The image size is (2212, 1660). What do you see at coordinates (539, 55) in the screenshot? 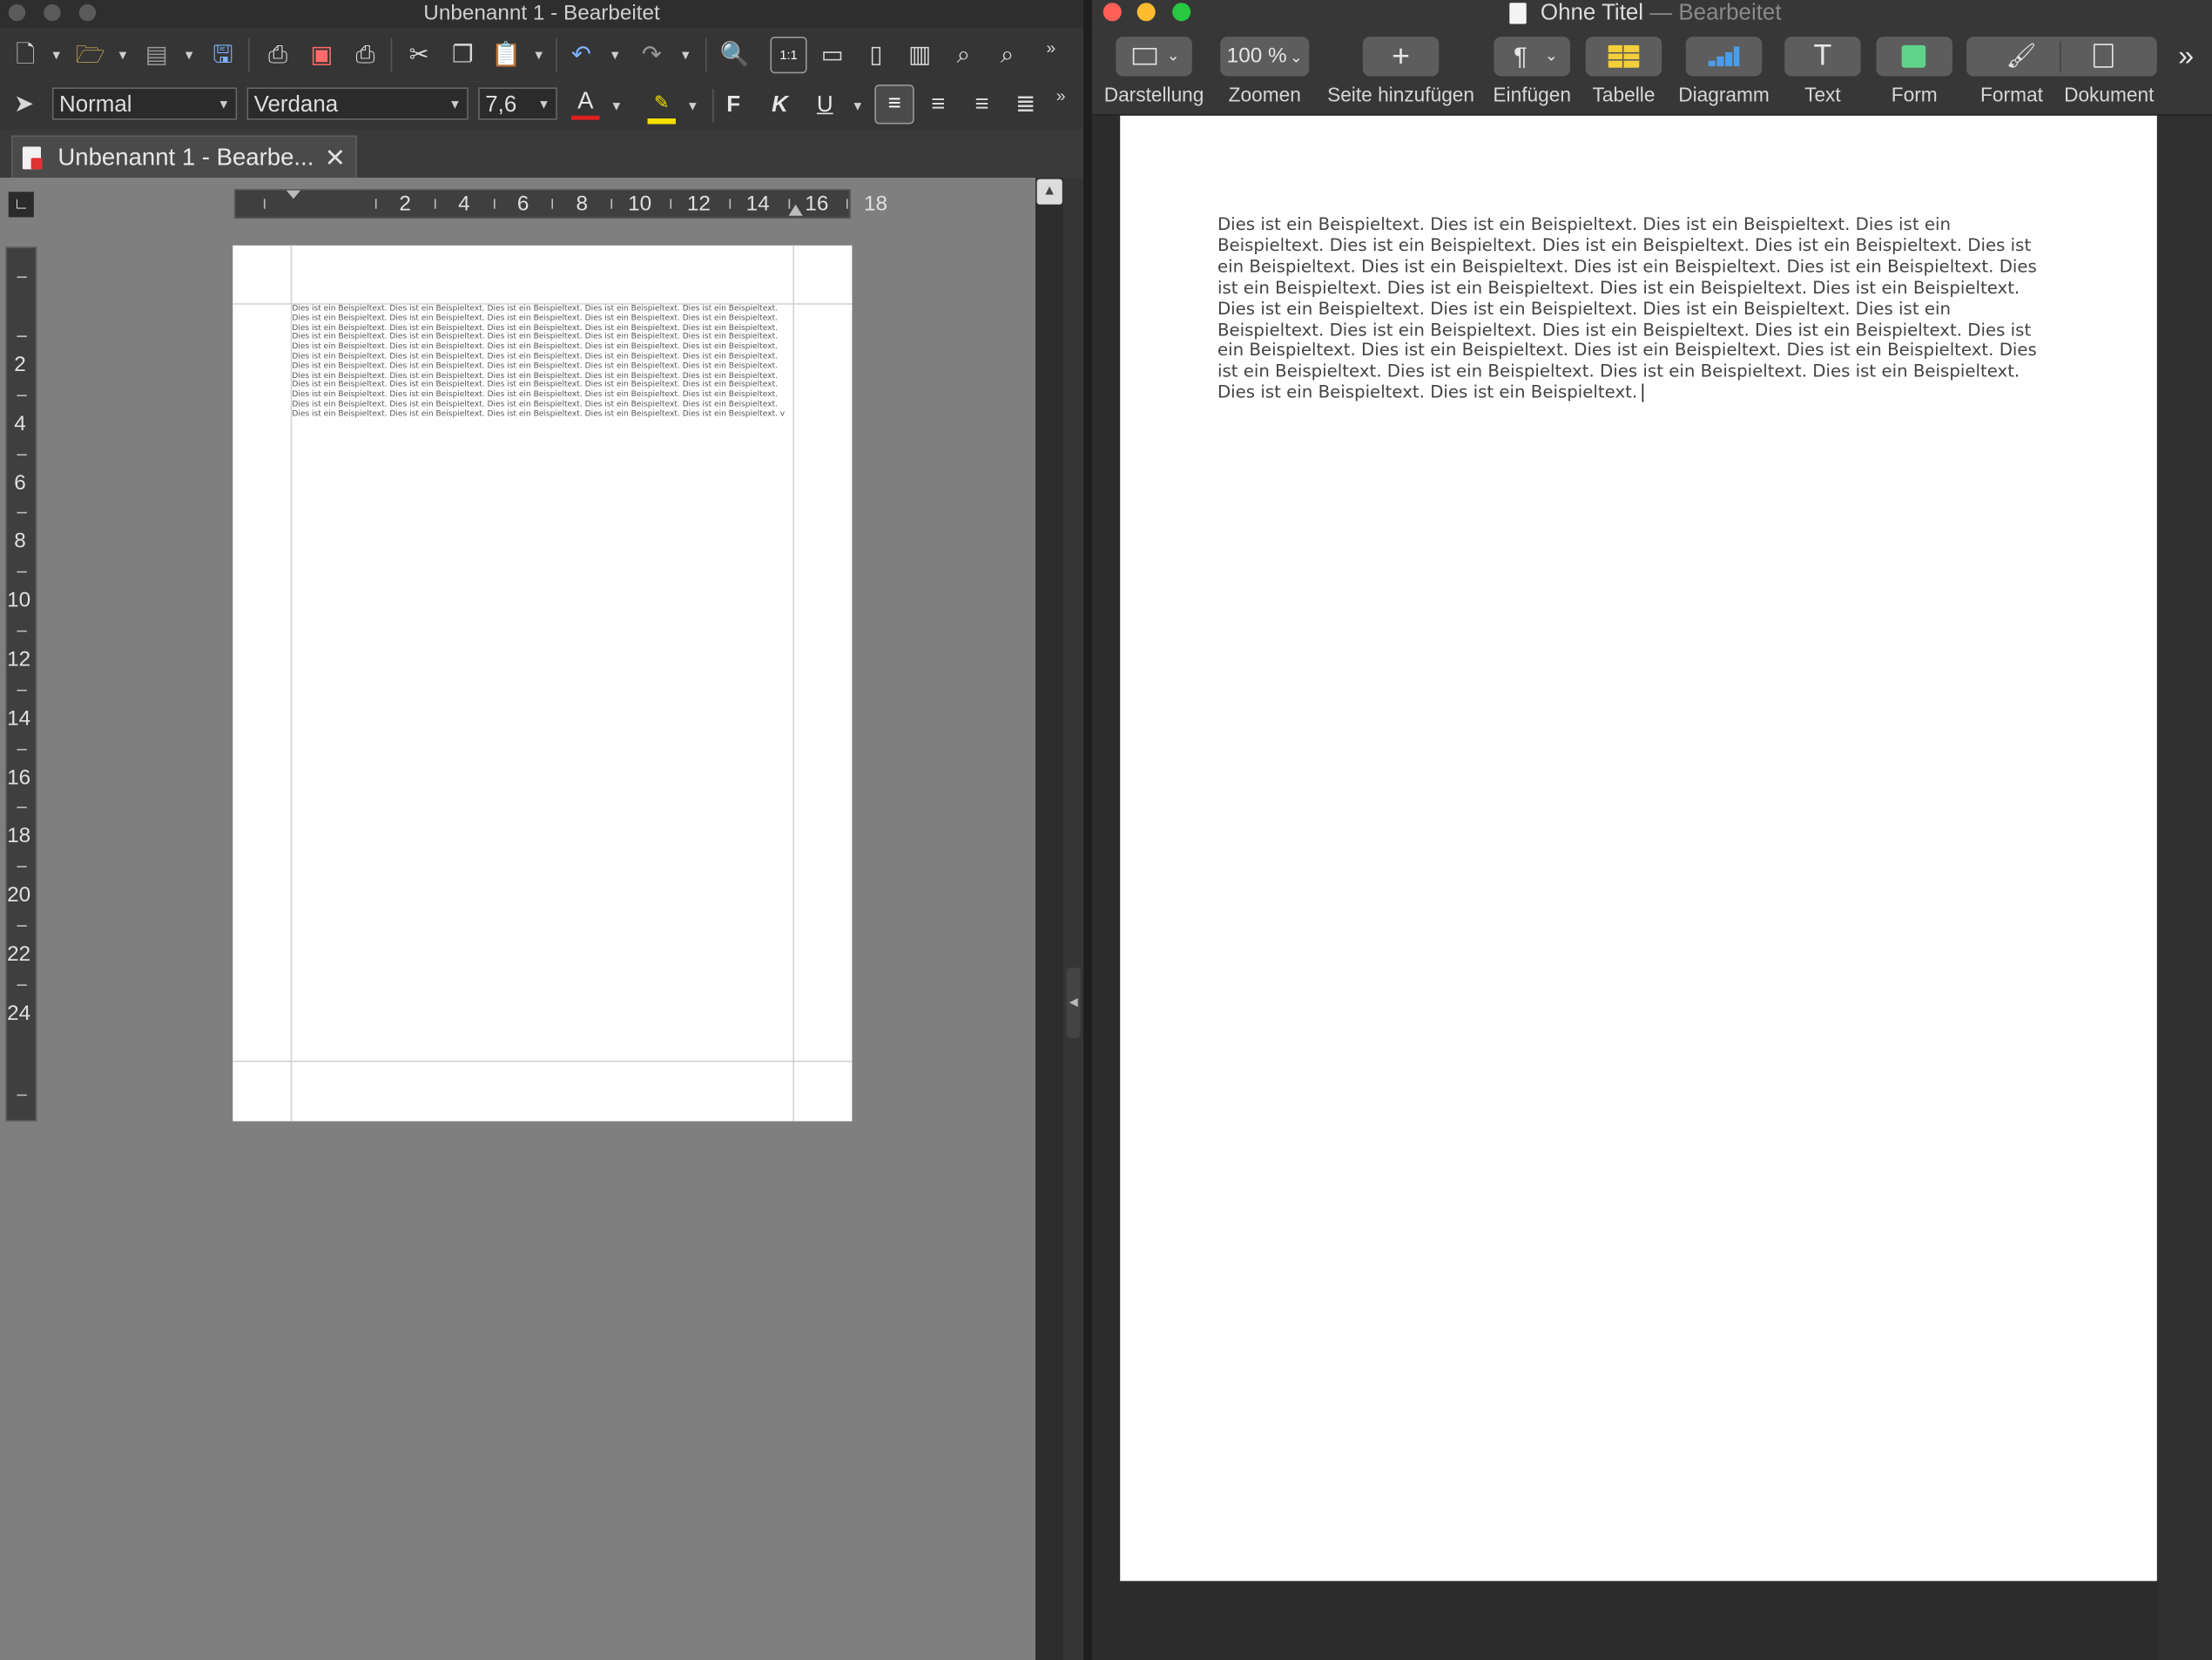
I see `paste-dropdown: ▼` at bounding box center [539, 55].